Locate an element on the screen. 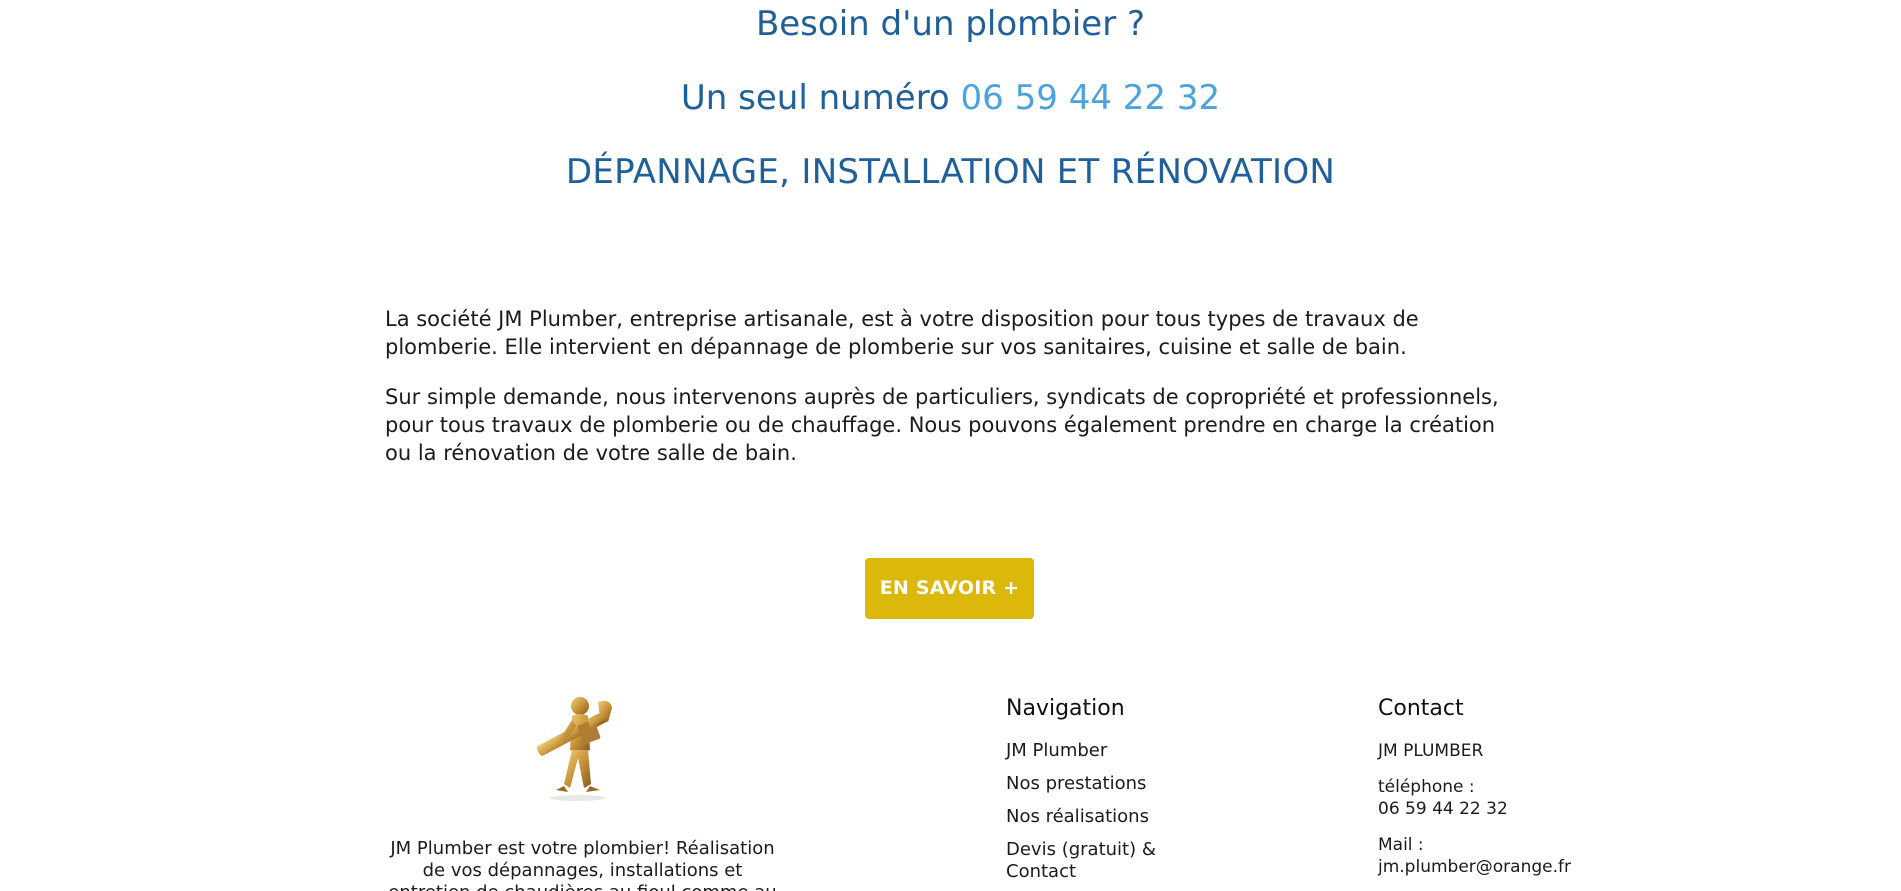  learn-more-button: EN SAVOIR + is located at coordinates (949, 588).